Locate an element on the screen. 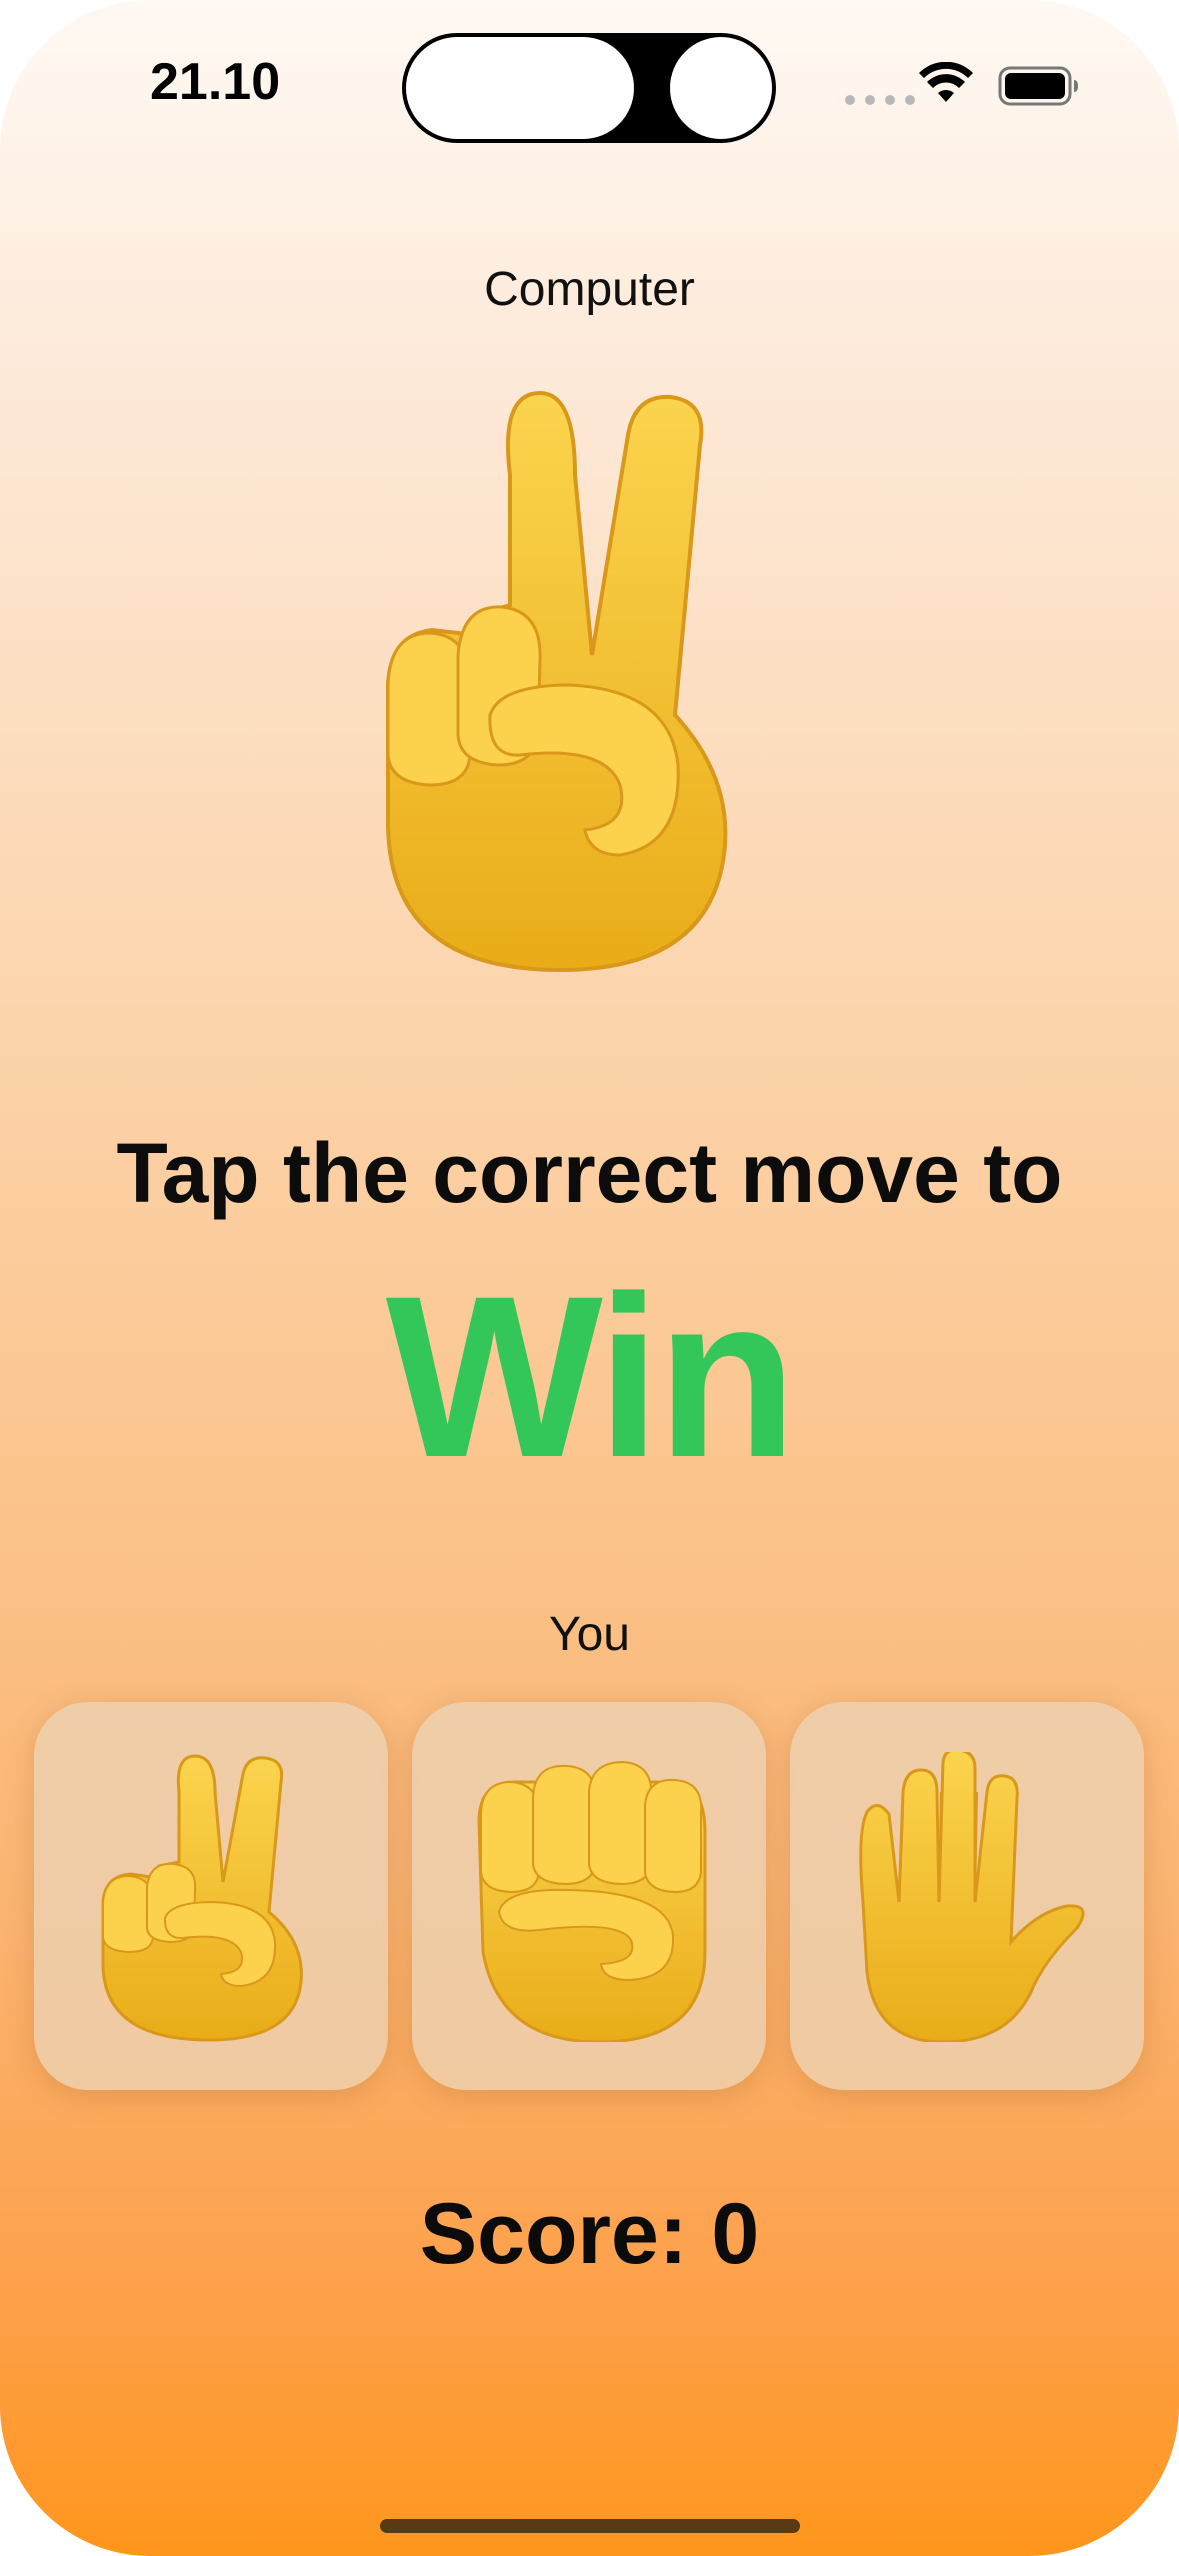  dynamic-island is located at coordinates (589, 88).